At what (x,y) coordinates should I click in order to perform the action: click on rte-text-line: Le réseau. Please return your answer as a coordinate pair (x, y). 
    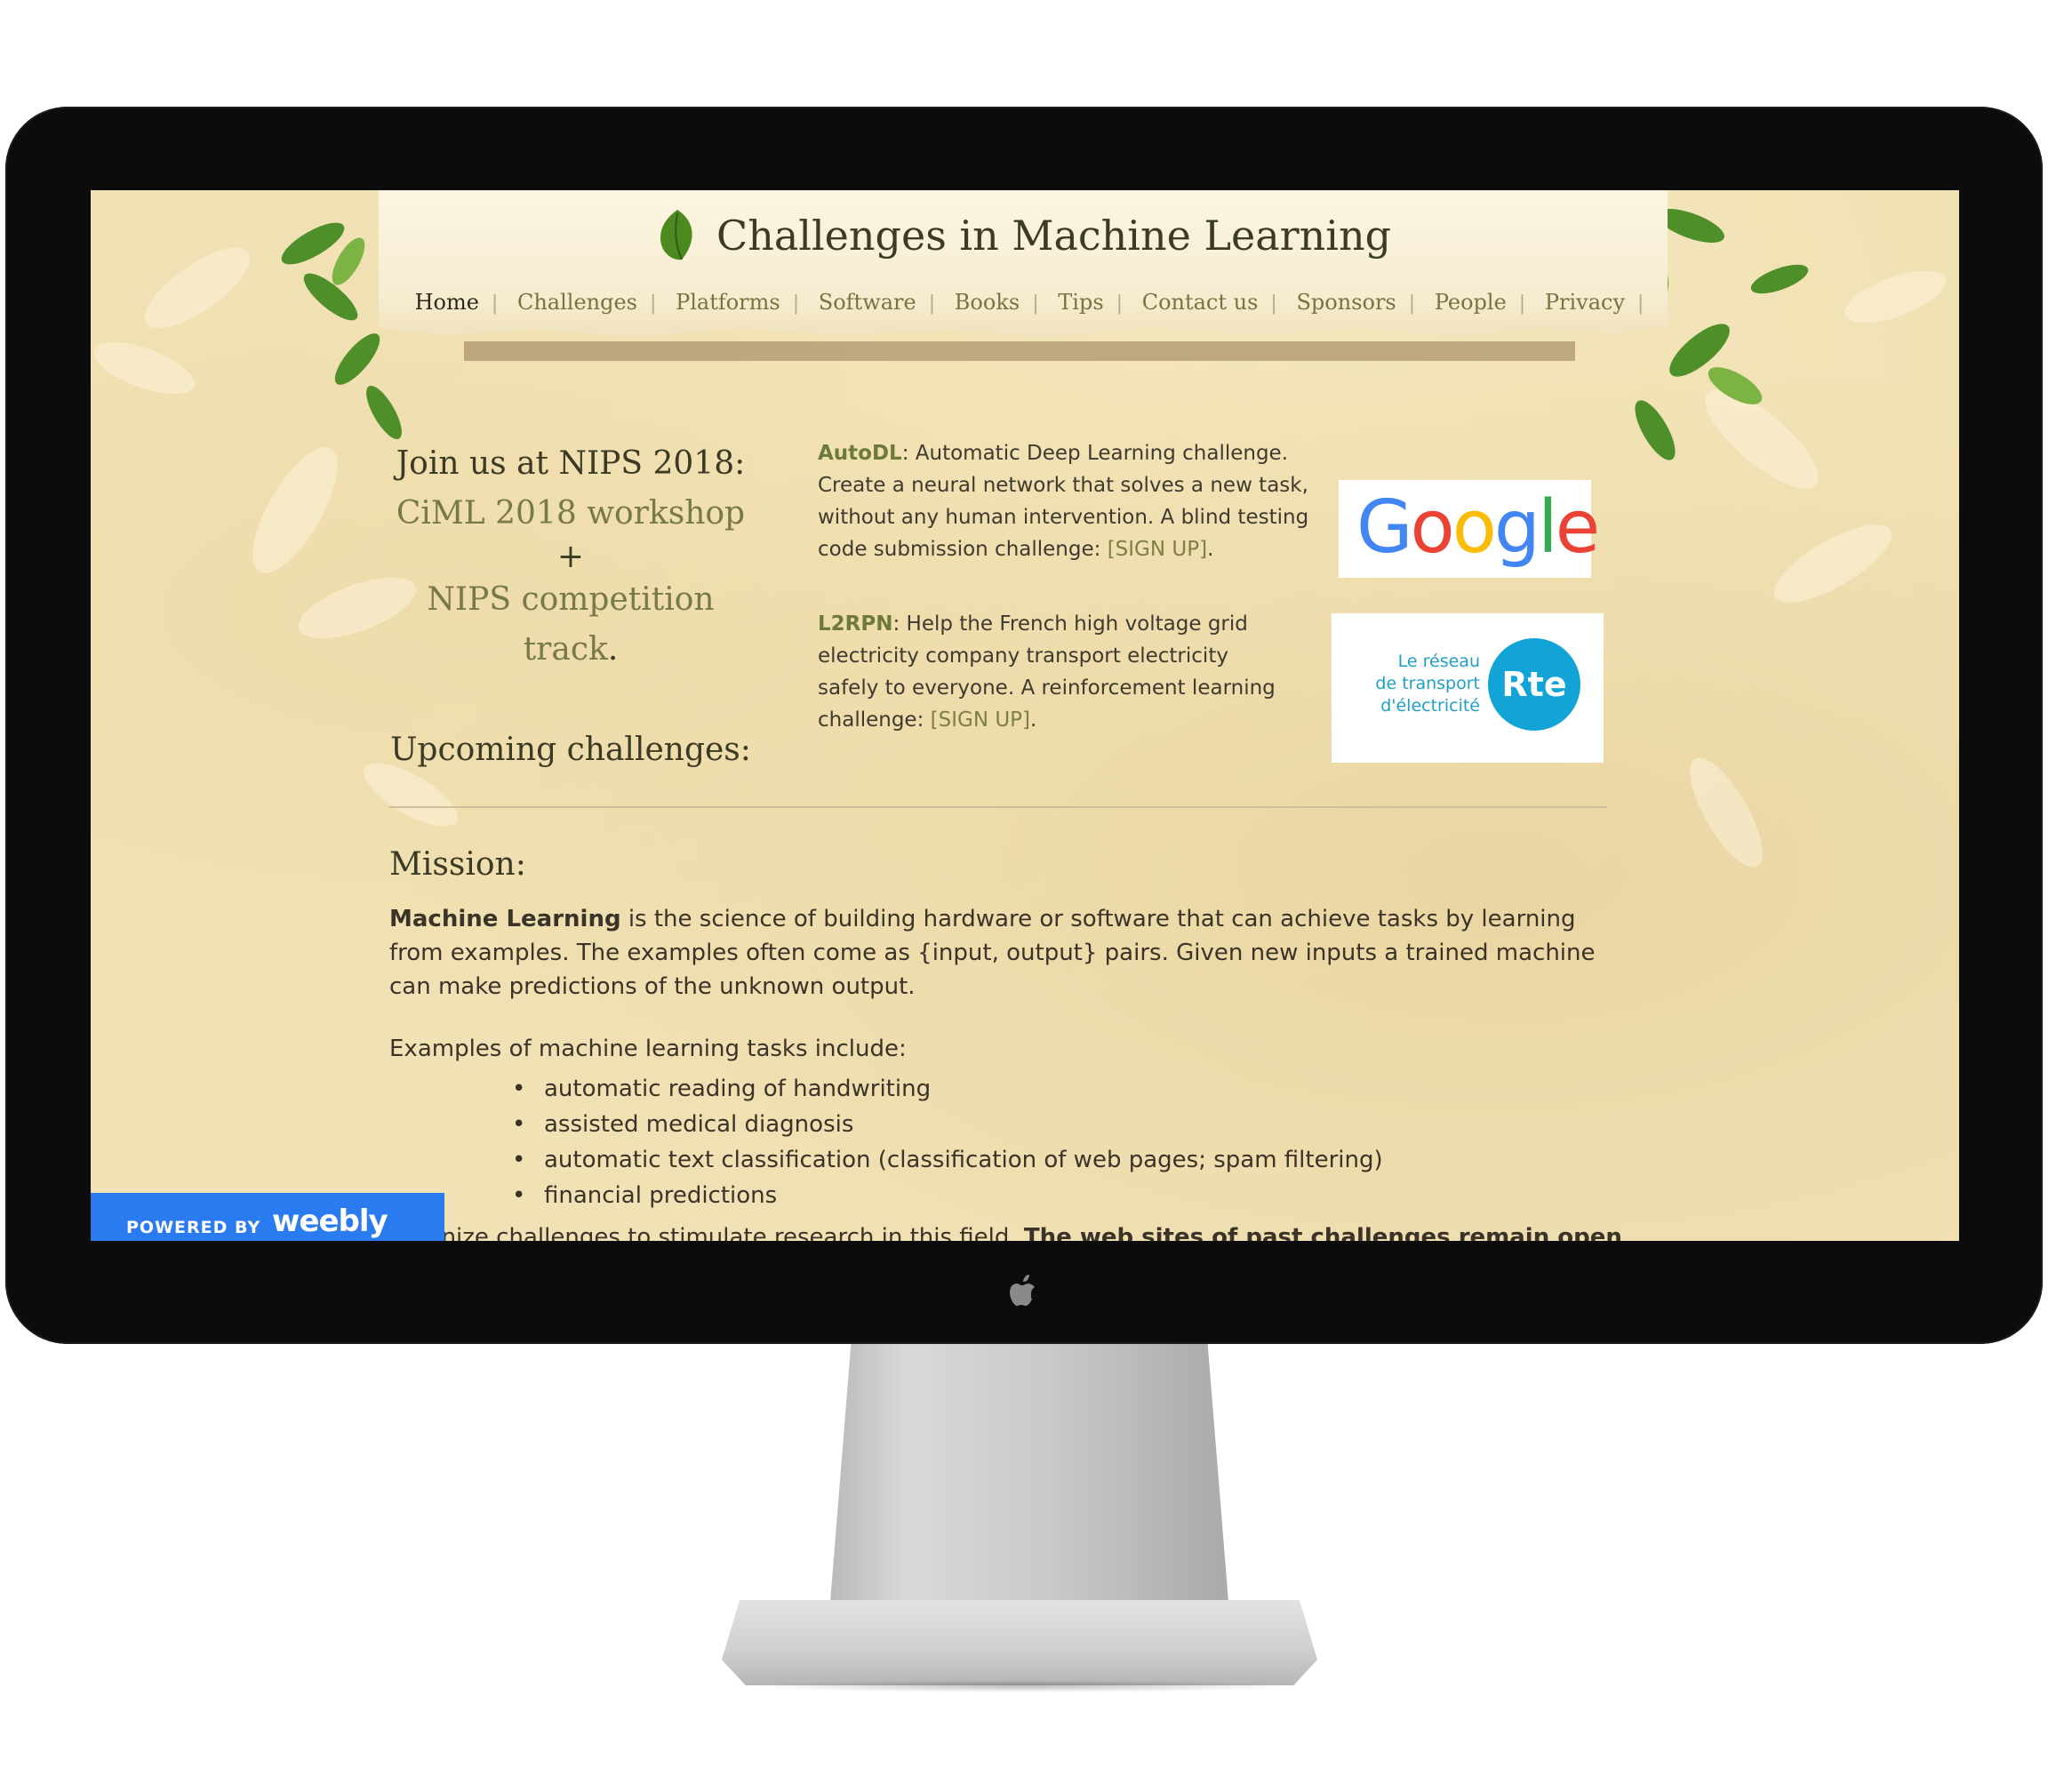
    Looking at the image, I should click on (1438, 661).